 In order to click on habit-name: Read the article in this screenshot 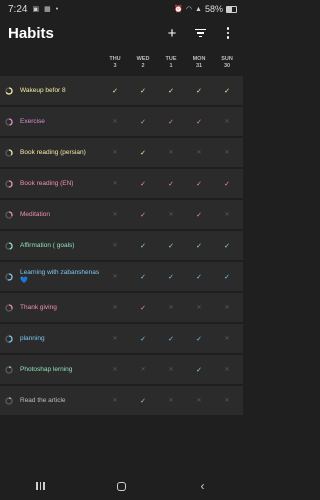, I will do `click(43, 400)`.